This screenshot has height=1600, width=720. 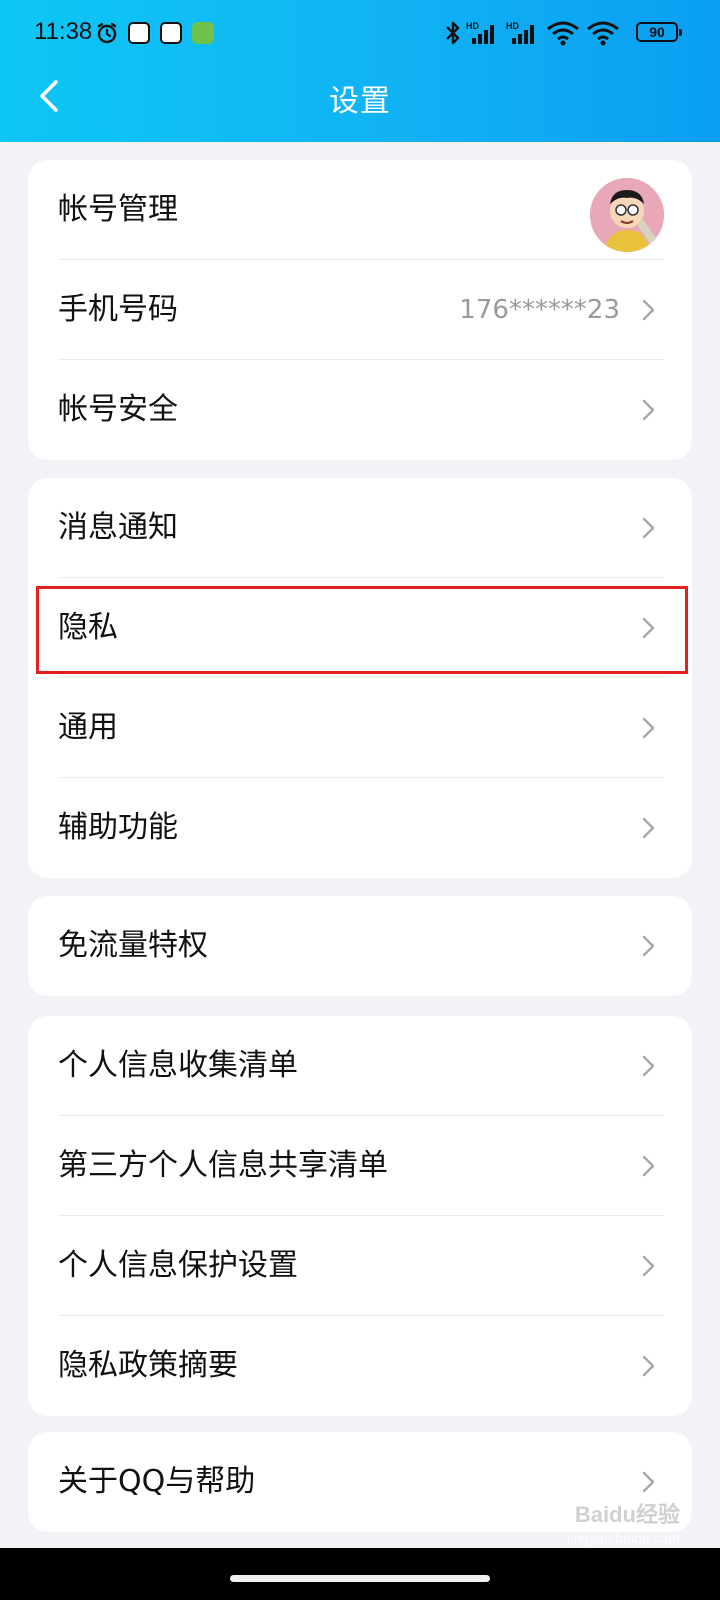 I want to click on phone-number-value: 176******23, so click(x=539, y=310).